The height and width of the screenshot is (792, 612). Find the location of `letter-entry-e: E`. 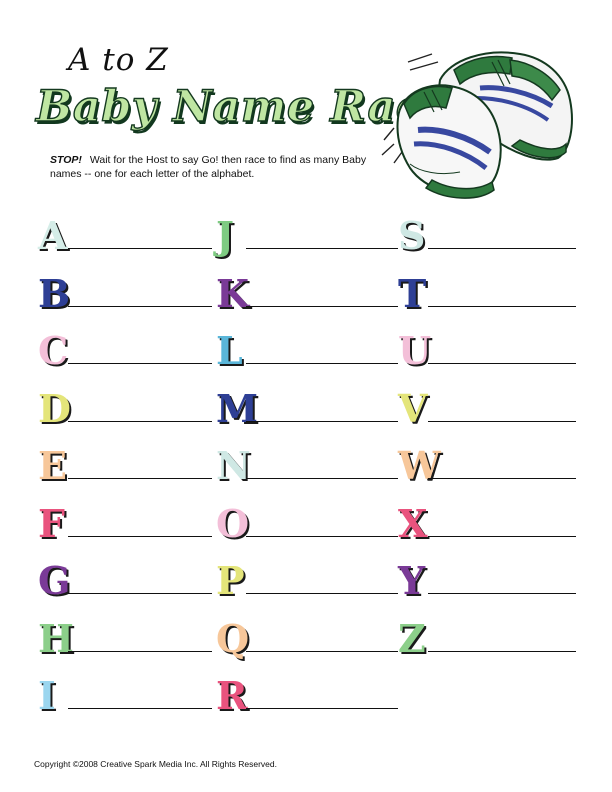

letter-entry-e: E is located at coordinates (125, 467).